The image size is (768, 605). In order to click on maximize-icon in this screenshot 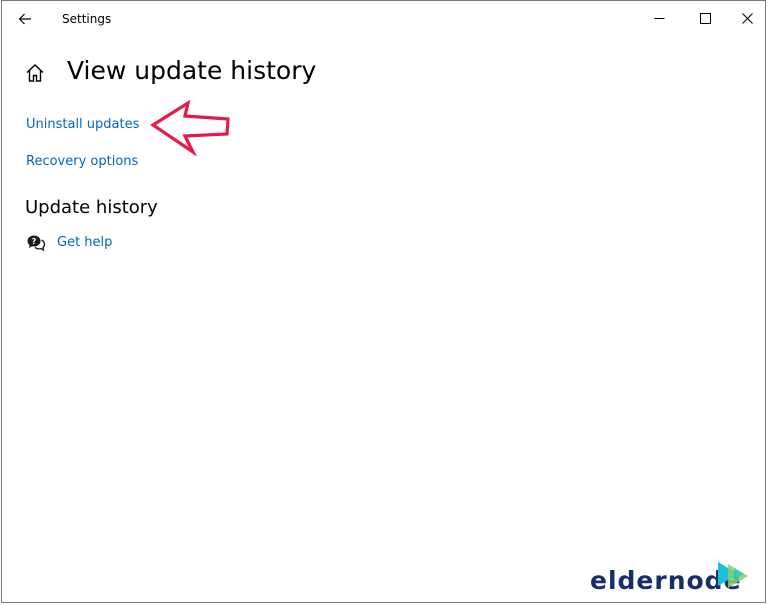, I will do `click(705, 18)`.